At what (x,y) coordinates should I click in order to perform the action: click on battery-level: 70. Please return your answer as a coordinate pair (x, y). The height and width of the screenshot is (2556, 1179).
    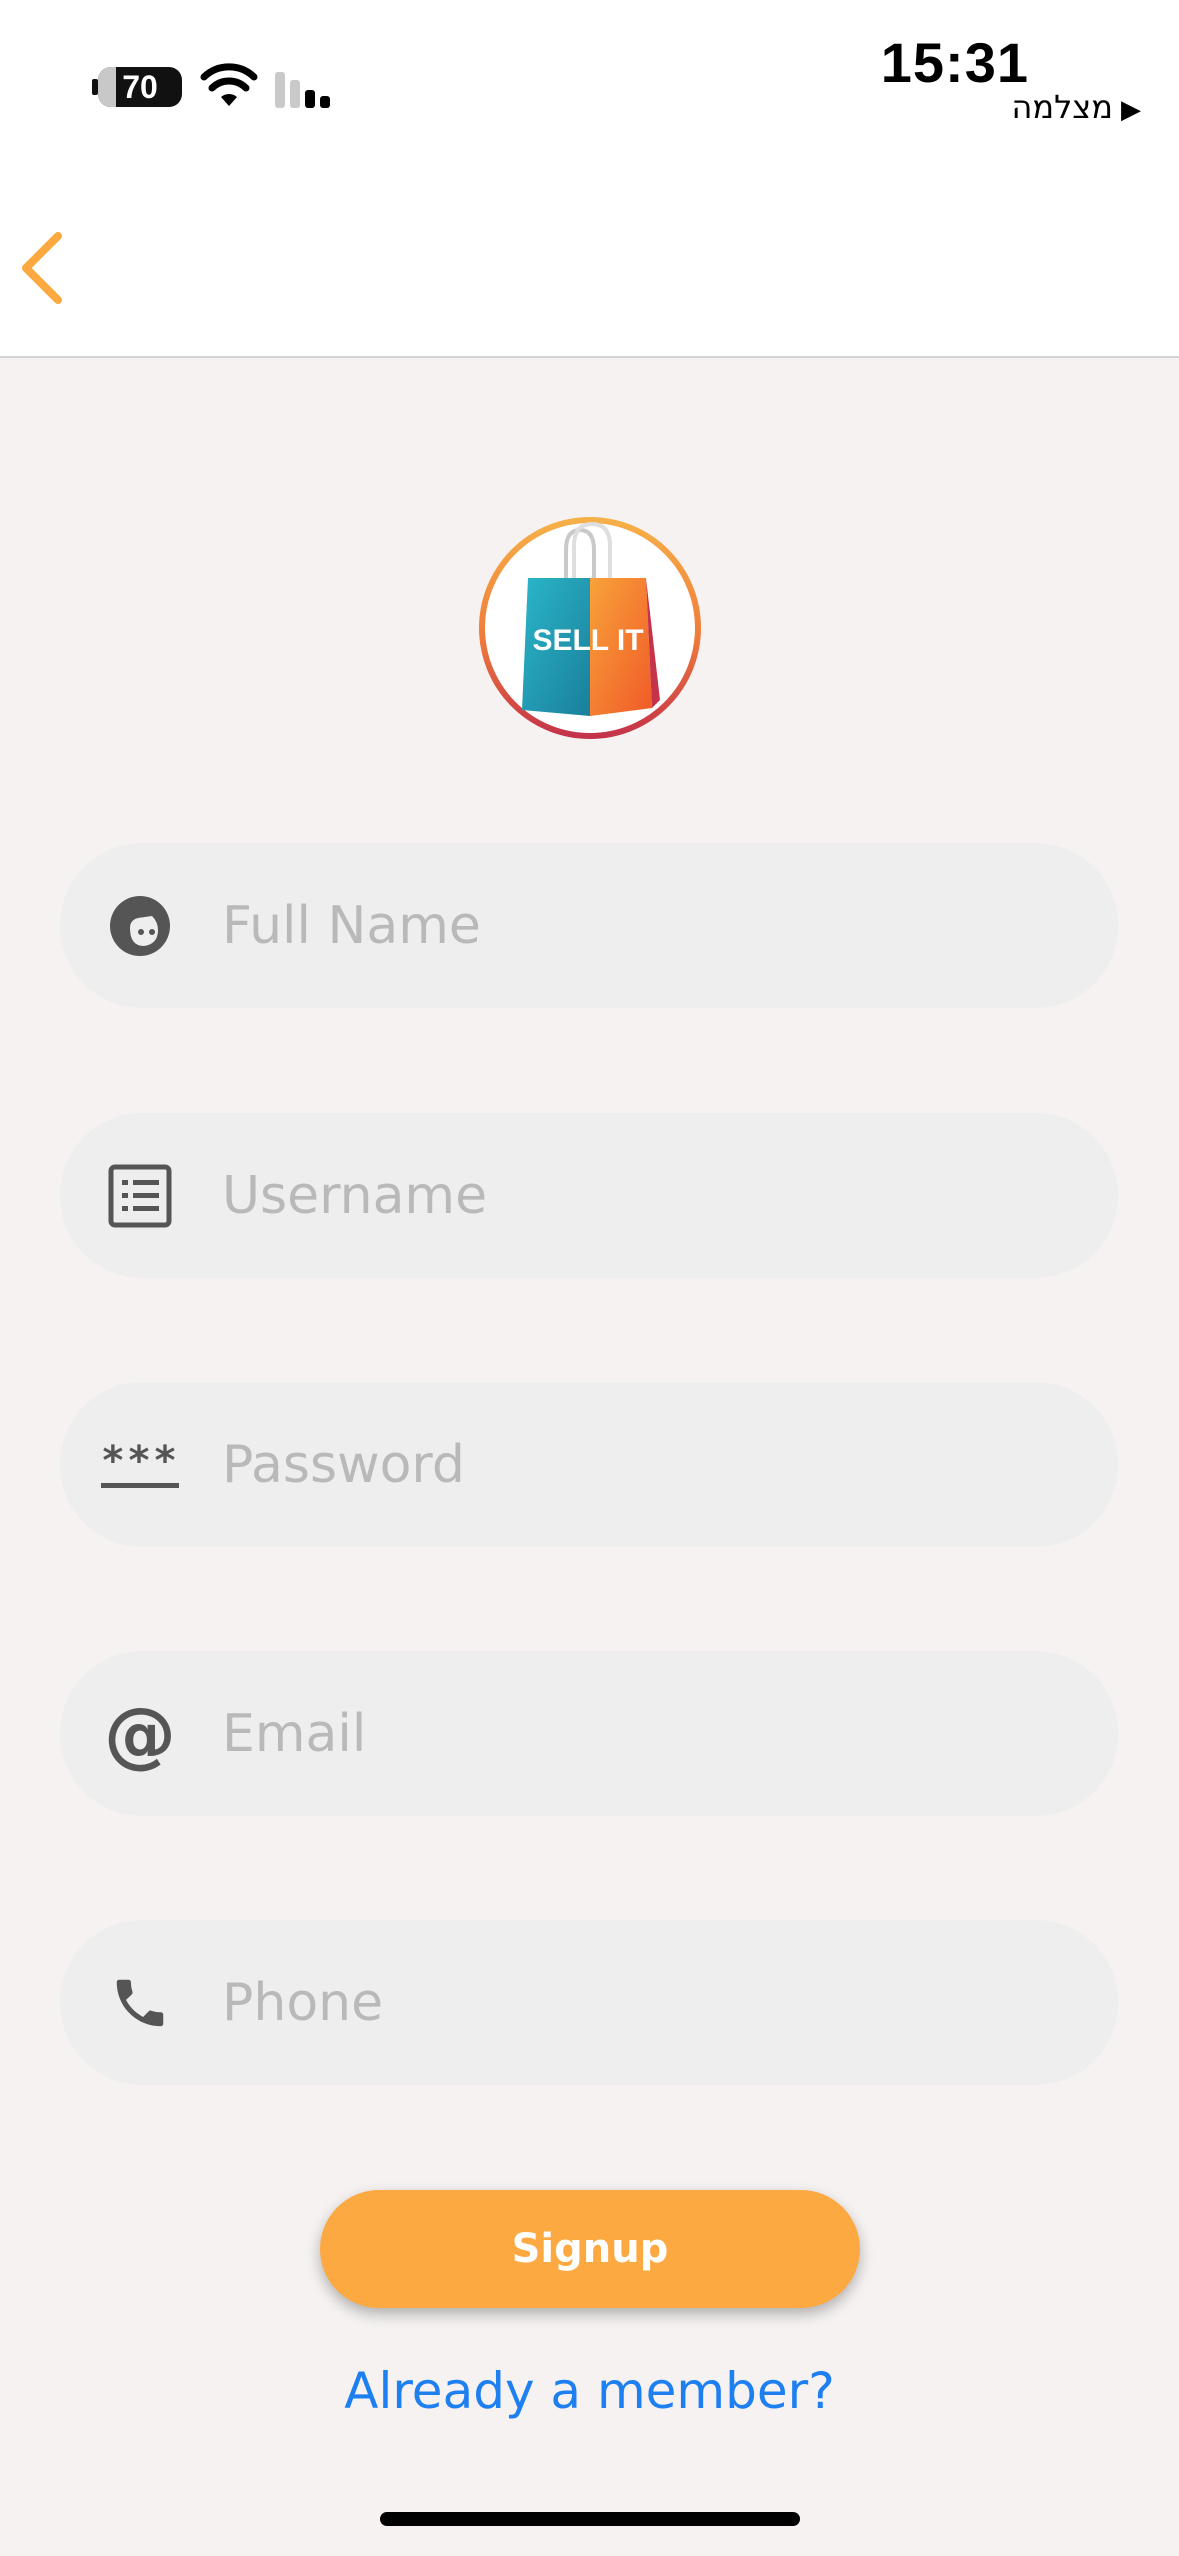
    Looking at the image, I should click on (140, 87).